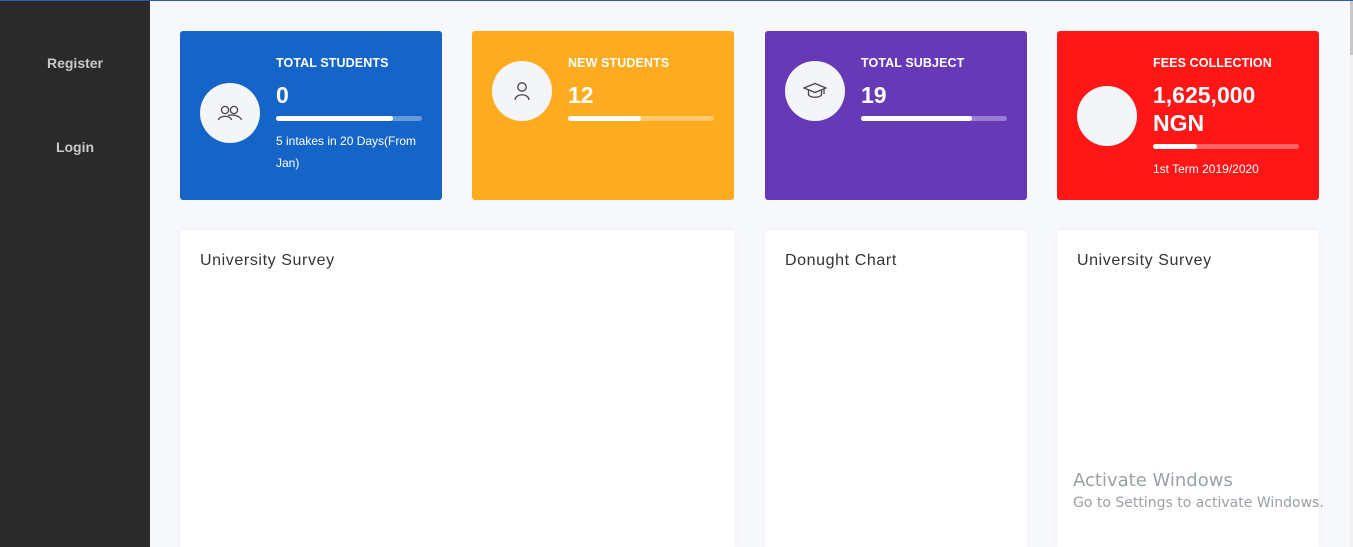 The height and width of the screenshot is (547, 1353). Describe the element at coordinates (282, 95) in the screenshot. I see `card-value: 0` at that location.